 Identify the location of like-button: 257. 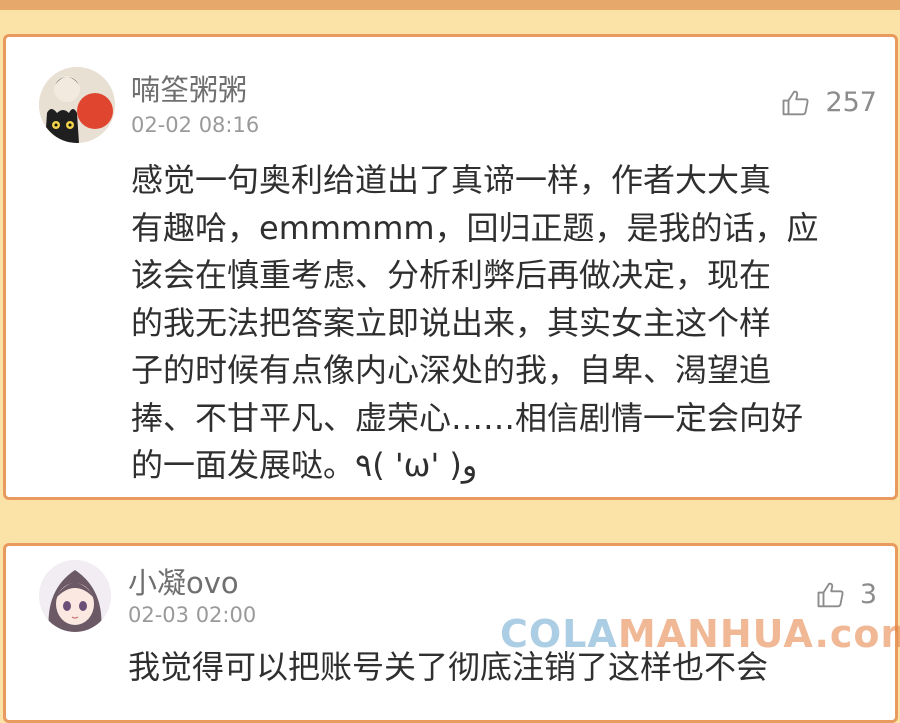
(829, 102).